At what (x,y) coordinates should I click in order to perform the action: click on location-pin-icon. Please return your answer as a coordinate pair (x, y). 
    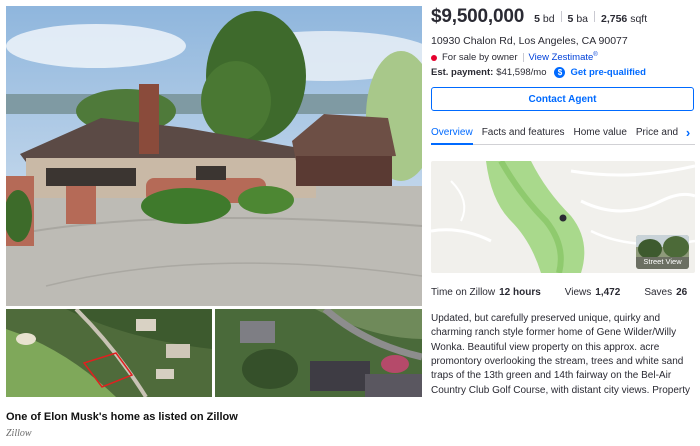
    Looking at the image, I should click on (563, 218).